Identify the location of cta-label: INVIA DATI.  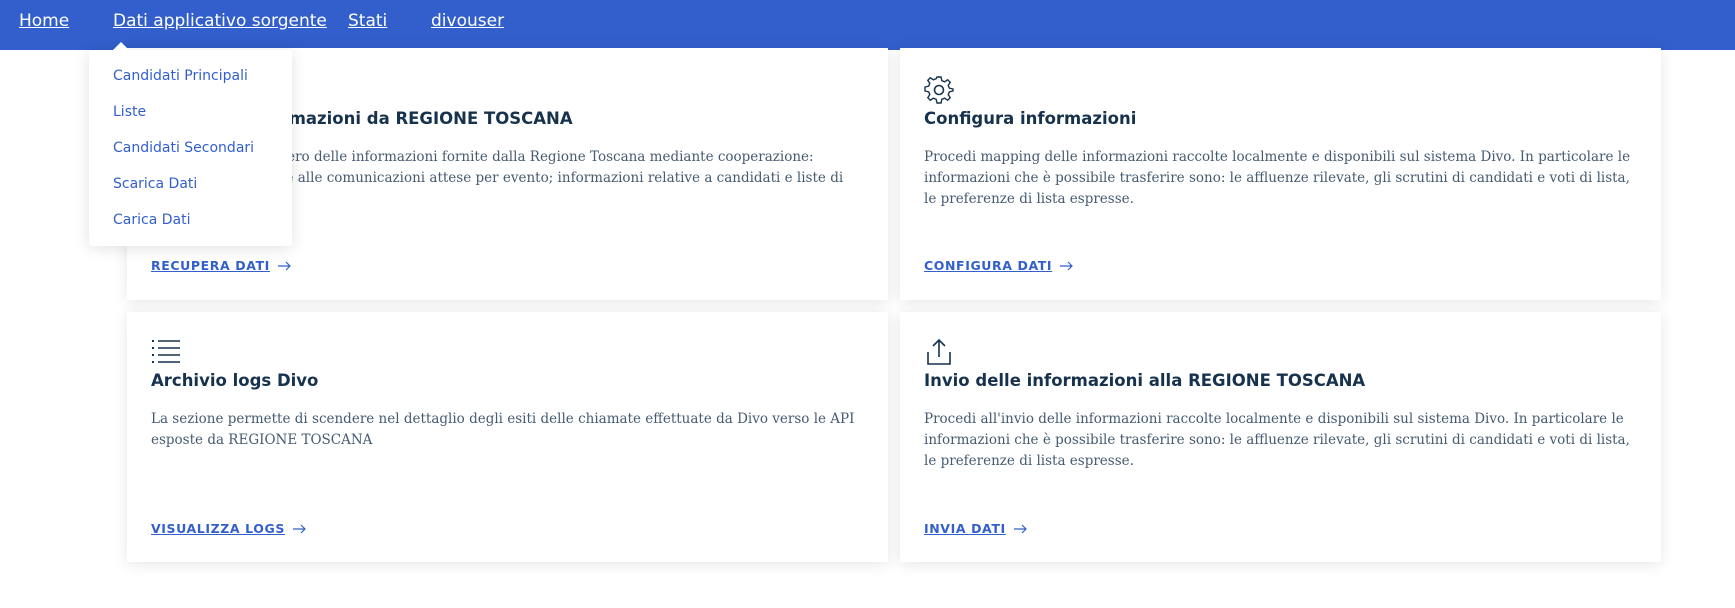
(965, 528).